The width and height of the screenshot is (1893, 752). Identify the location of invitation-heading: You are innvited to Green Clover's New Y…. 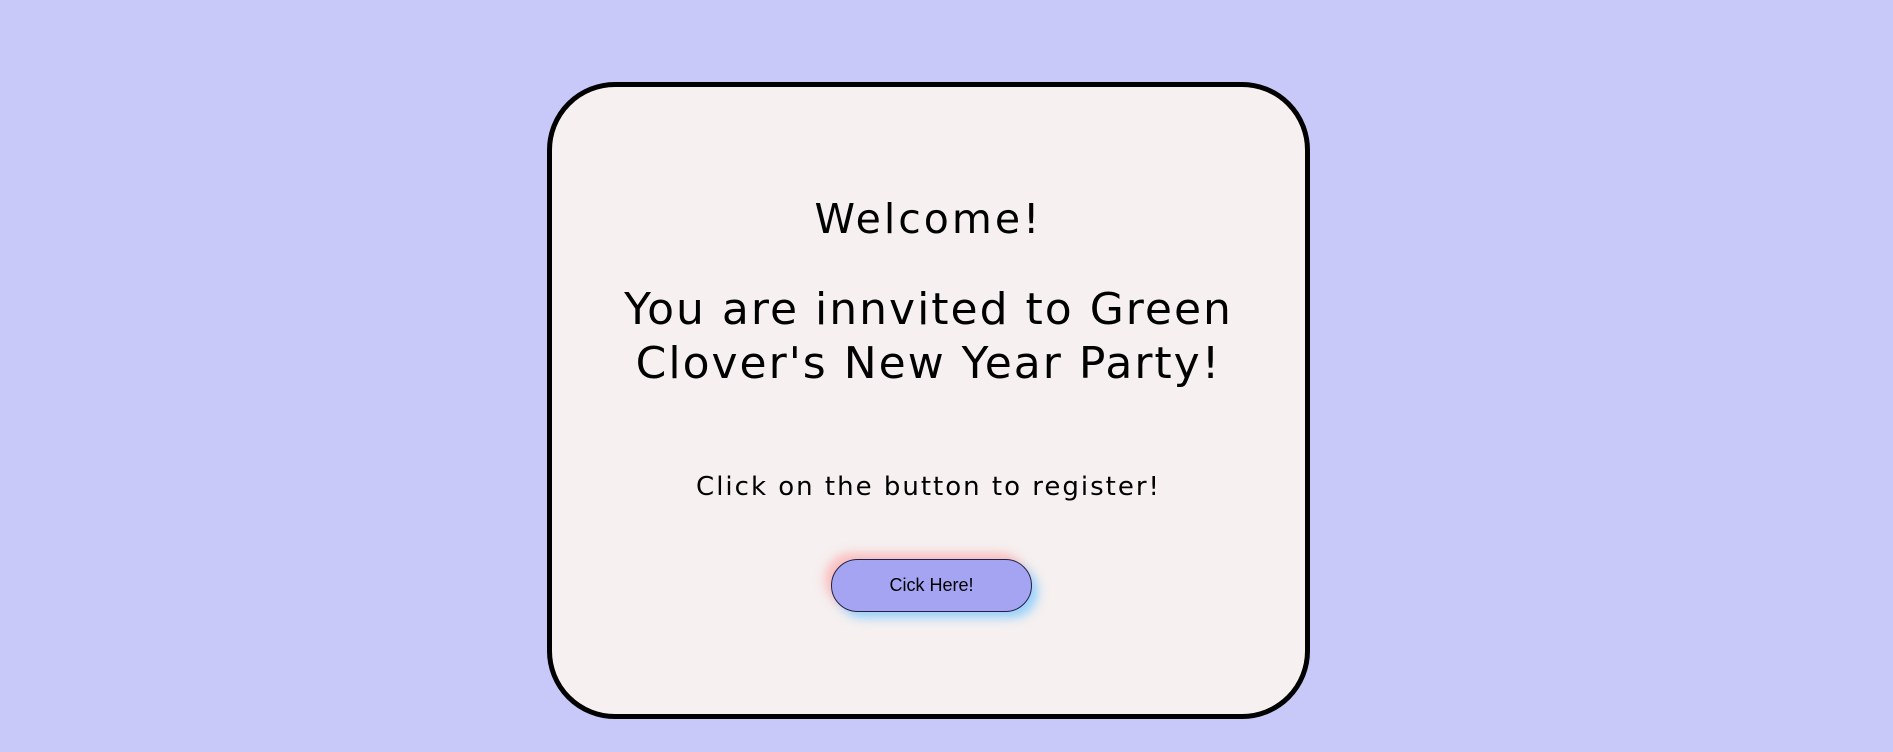
(928, 336).